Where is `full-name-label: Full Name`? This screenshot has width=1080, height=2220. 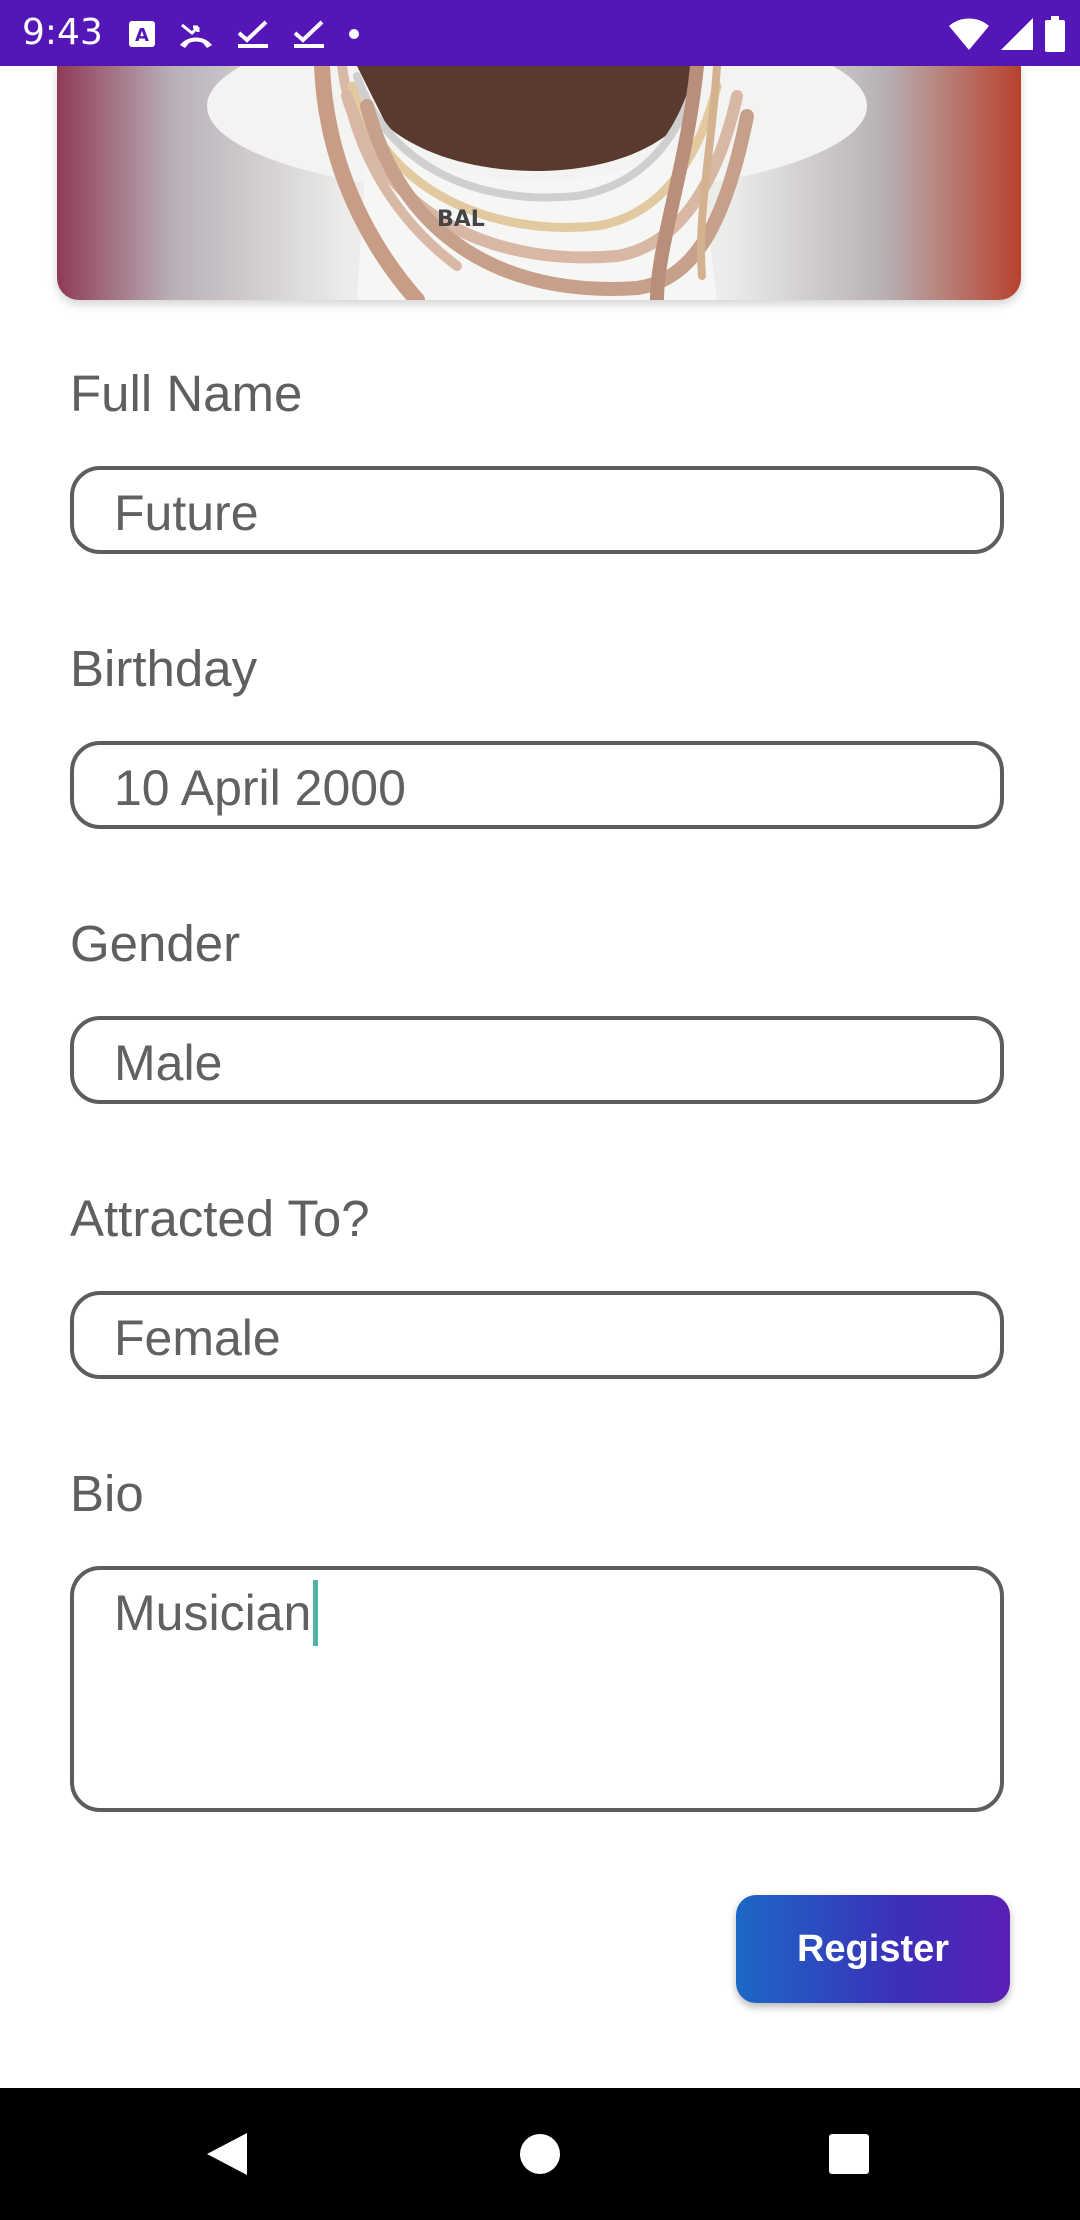 full-name-label: Full Name is located at coordinates (186, 393).